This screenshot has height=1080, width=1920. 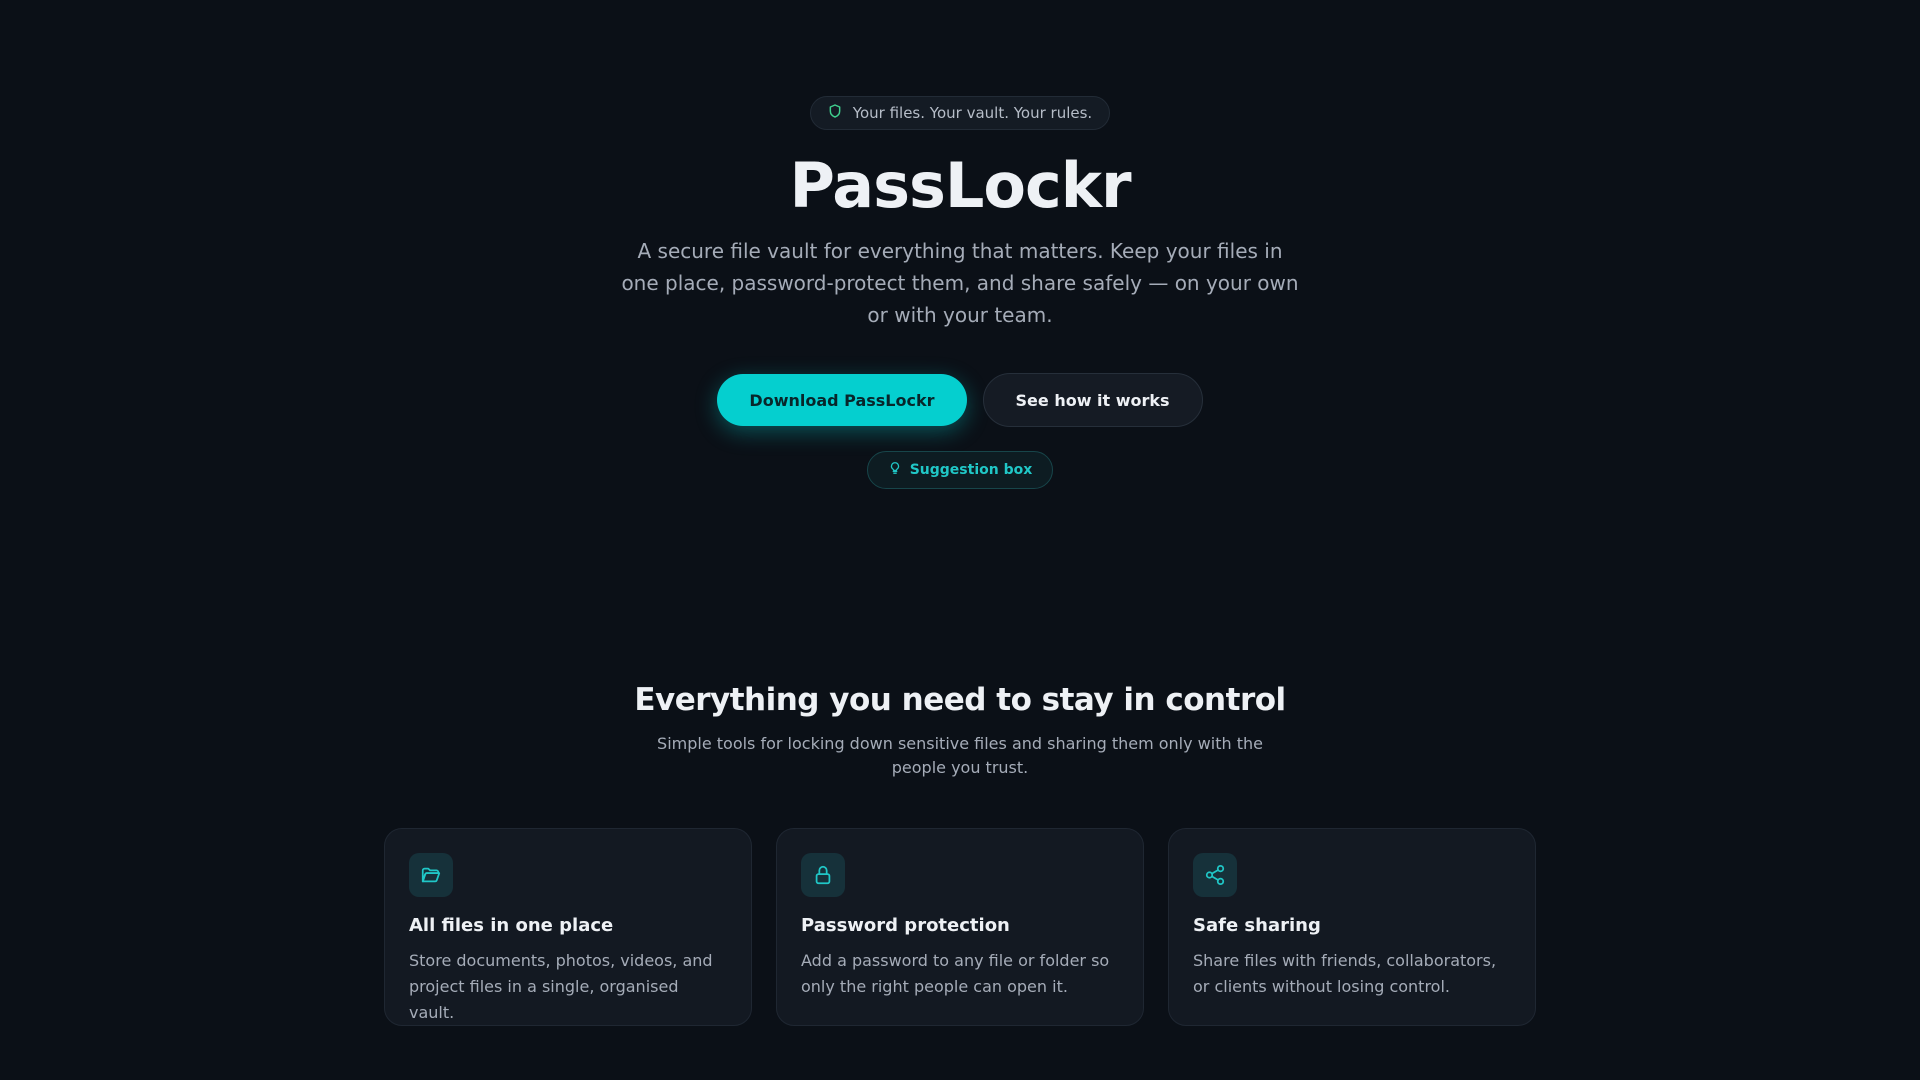 I want to click on shield-icon, so click(x=835, y=113).